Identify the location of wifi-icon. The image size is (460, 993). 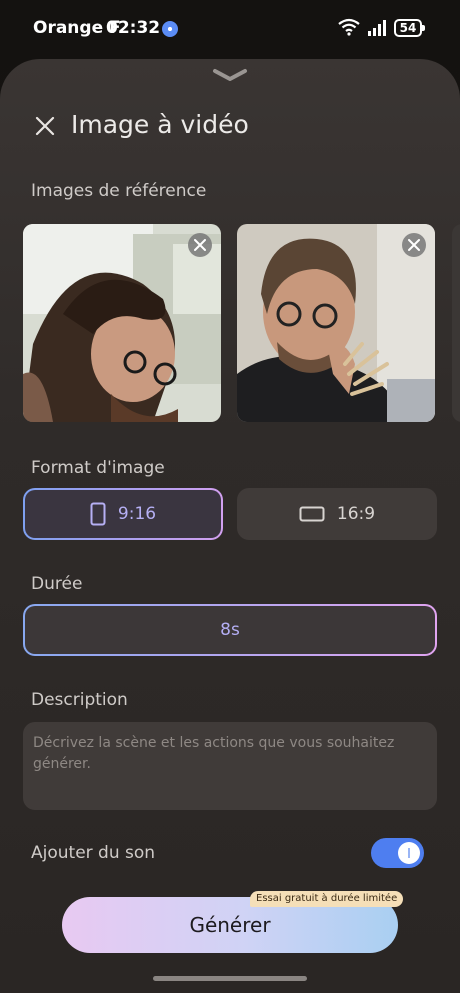
(349, 27).